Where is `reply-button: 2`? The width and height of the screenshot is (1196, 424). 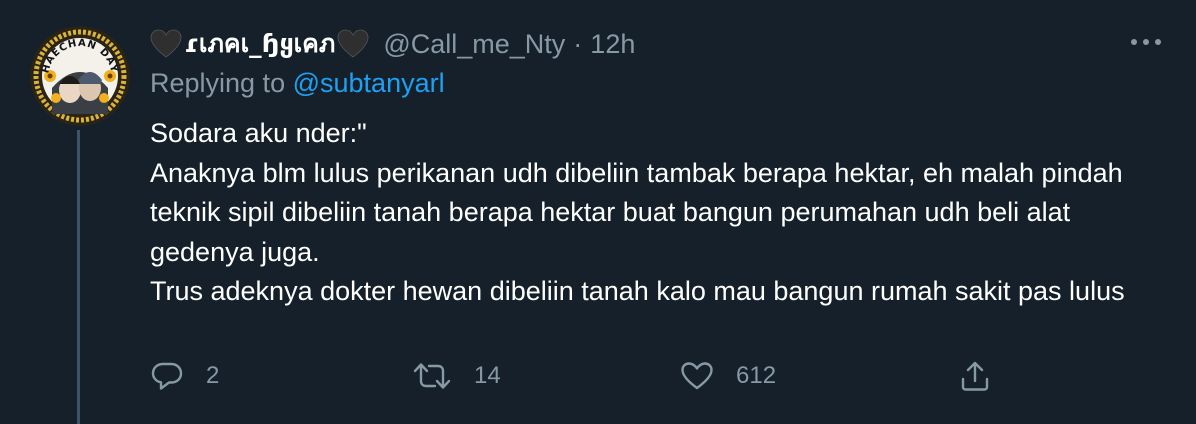 reply-button: 2 is located at coordinates (184, 376).